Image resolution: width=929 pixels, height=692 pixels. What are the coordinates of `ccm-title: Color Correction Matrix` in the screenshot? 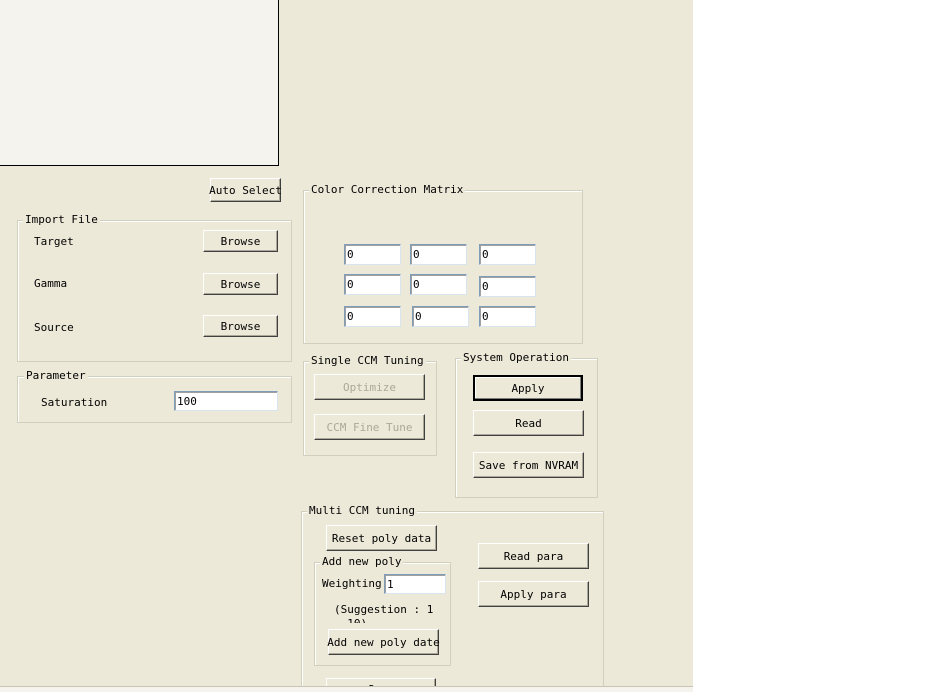 It's located at (387, 189).